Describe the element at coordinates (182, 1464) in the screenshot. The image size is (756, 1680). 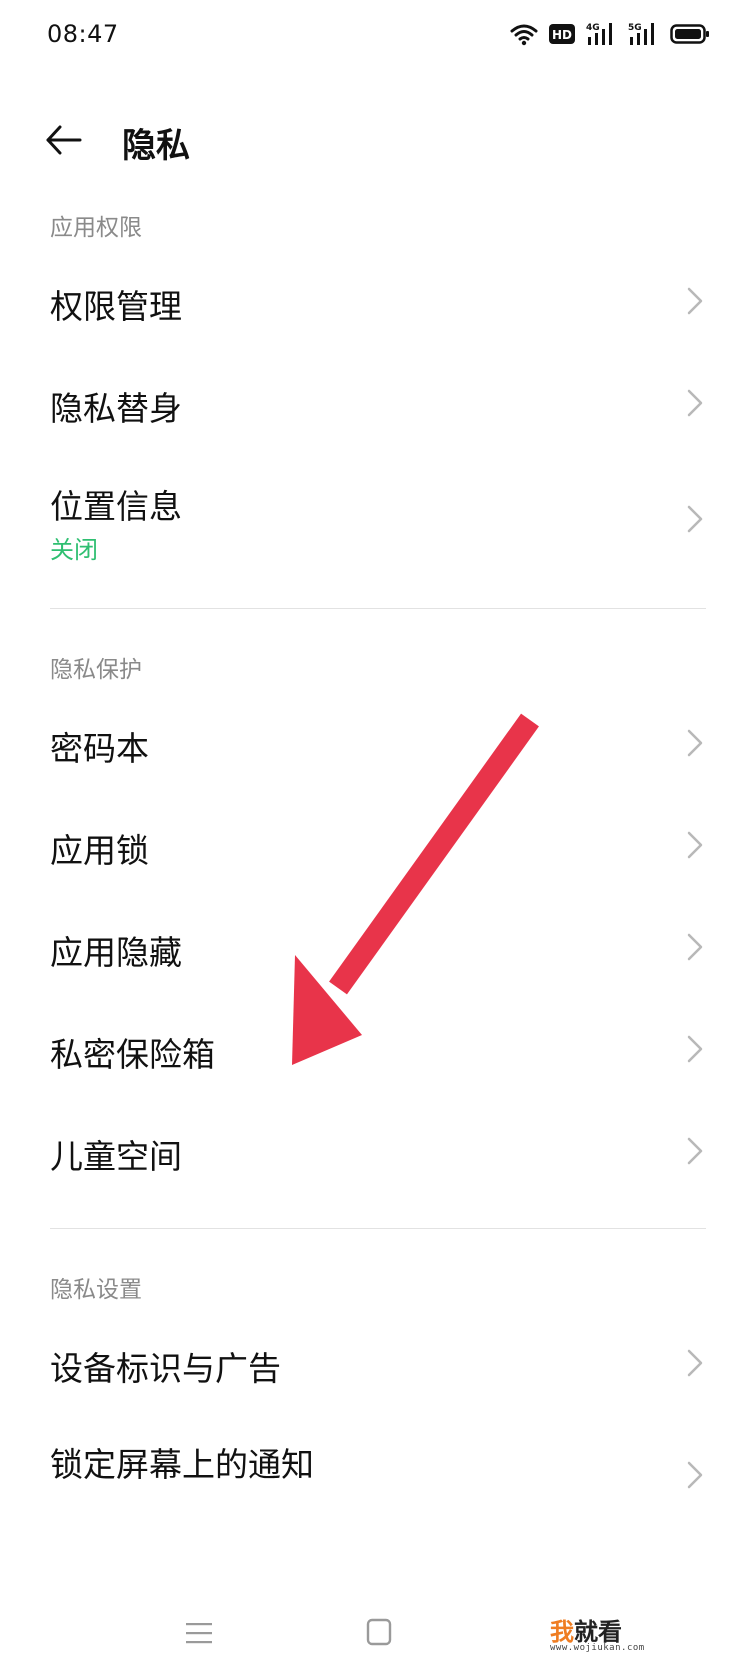
I see `menu-item-label: 锁定屏幕上的通知` at that location.